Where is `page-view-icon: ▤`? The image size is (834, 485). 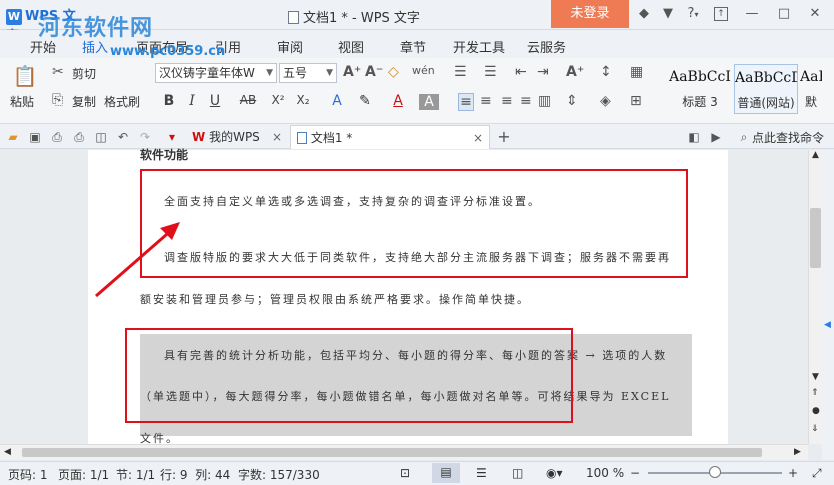 page-view-icon: ▤ is located at coordinates (446, 473).